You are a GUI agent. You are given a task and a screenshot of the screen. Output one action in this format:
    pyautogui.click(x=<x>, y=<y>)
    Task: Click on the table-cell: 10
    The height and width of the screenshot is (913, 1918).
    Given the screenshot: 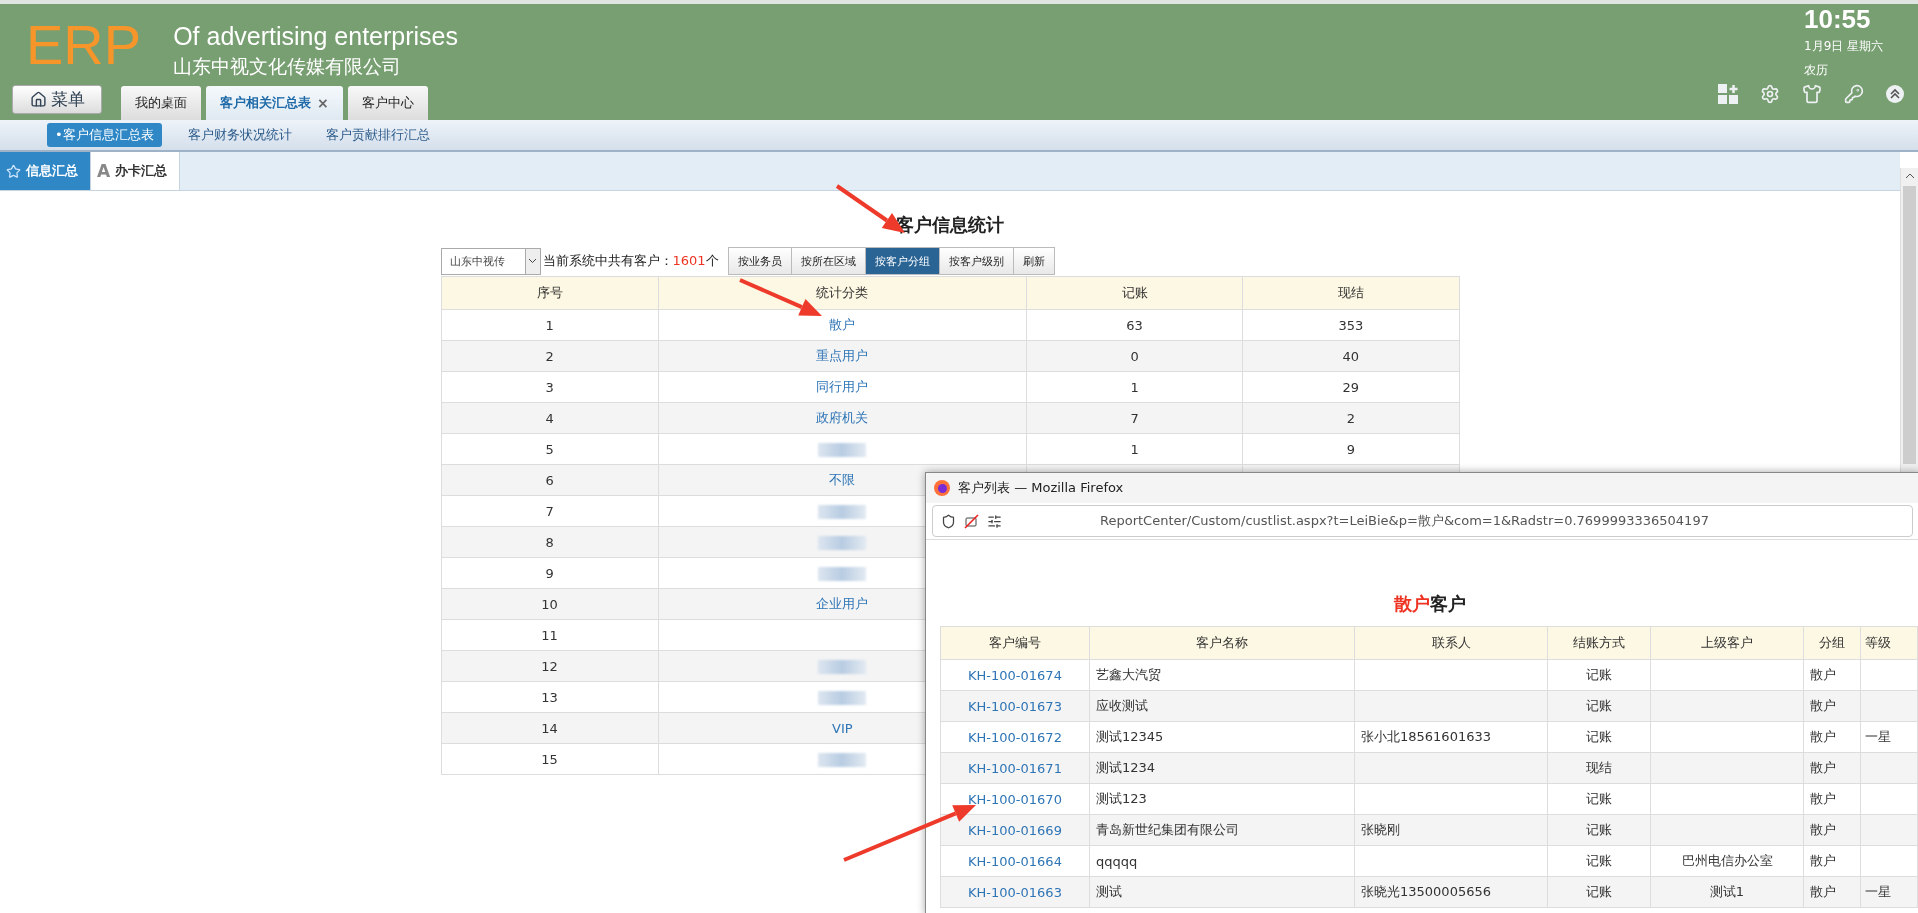 What is the action you would take?
    pyautogui.click(x=550, y=604)
    